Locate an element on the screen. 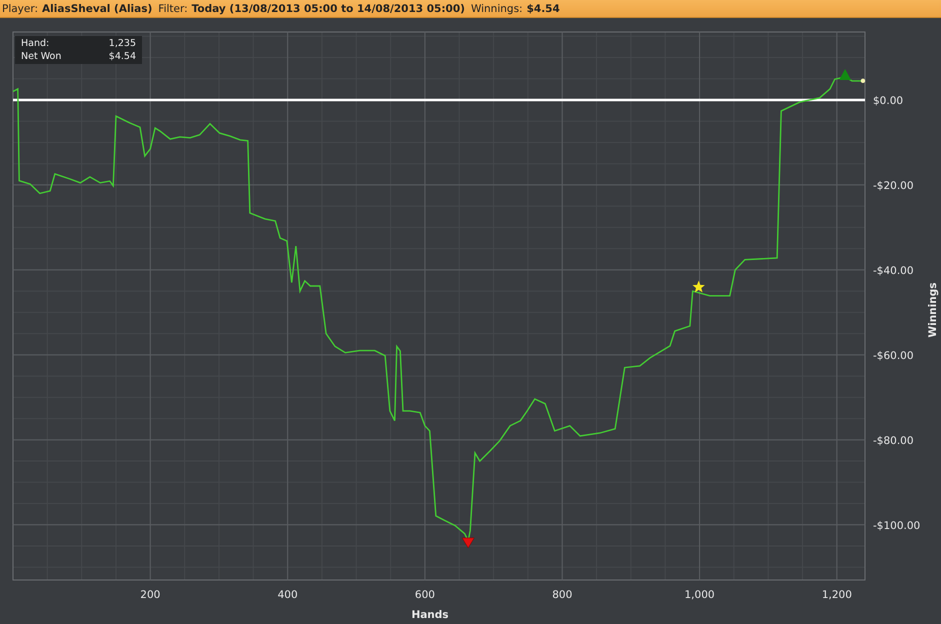 This screenshot has height=624, width=941. header-value: AliasSheval (Alias) is located at coordinates (97, 8).